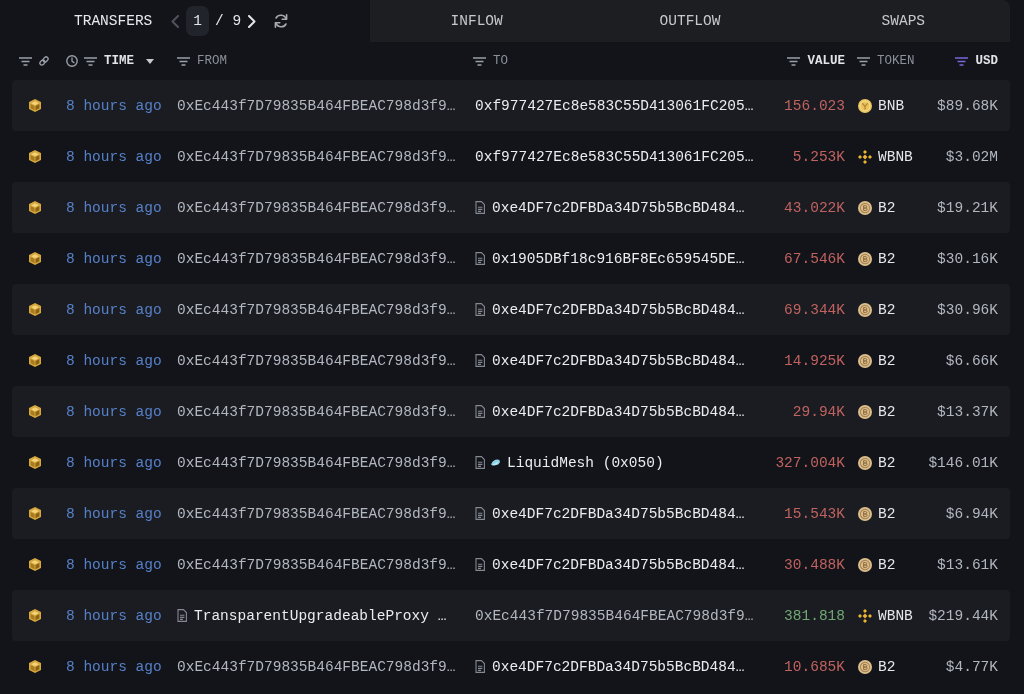 This screenshot has height=694, width=1024. I want to click on column-header: TIME, so click(119, 61).